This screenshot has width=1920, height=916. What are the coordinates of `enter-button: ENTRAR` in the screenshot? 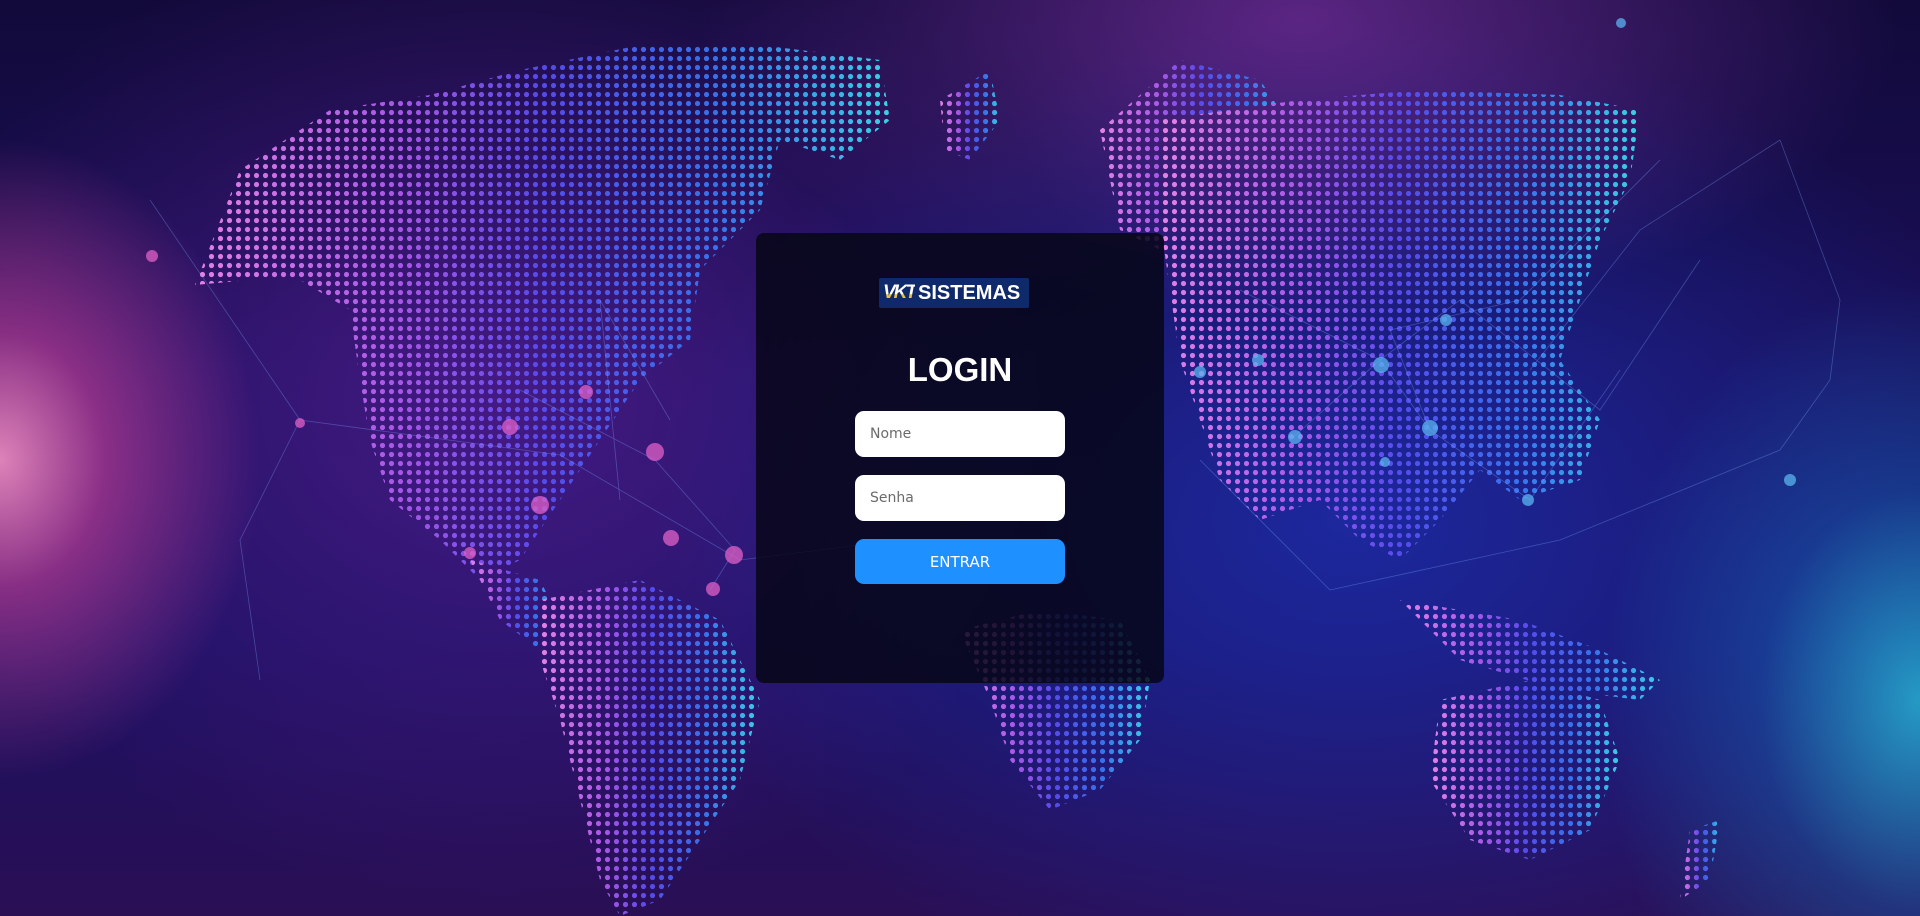 It's located at (960, 561).